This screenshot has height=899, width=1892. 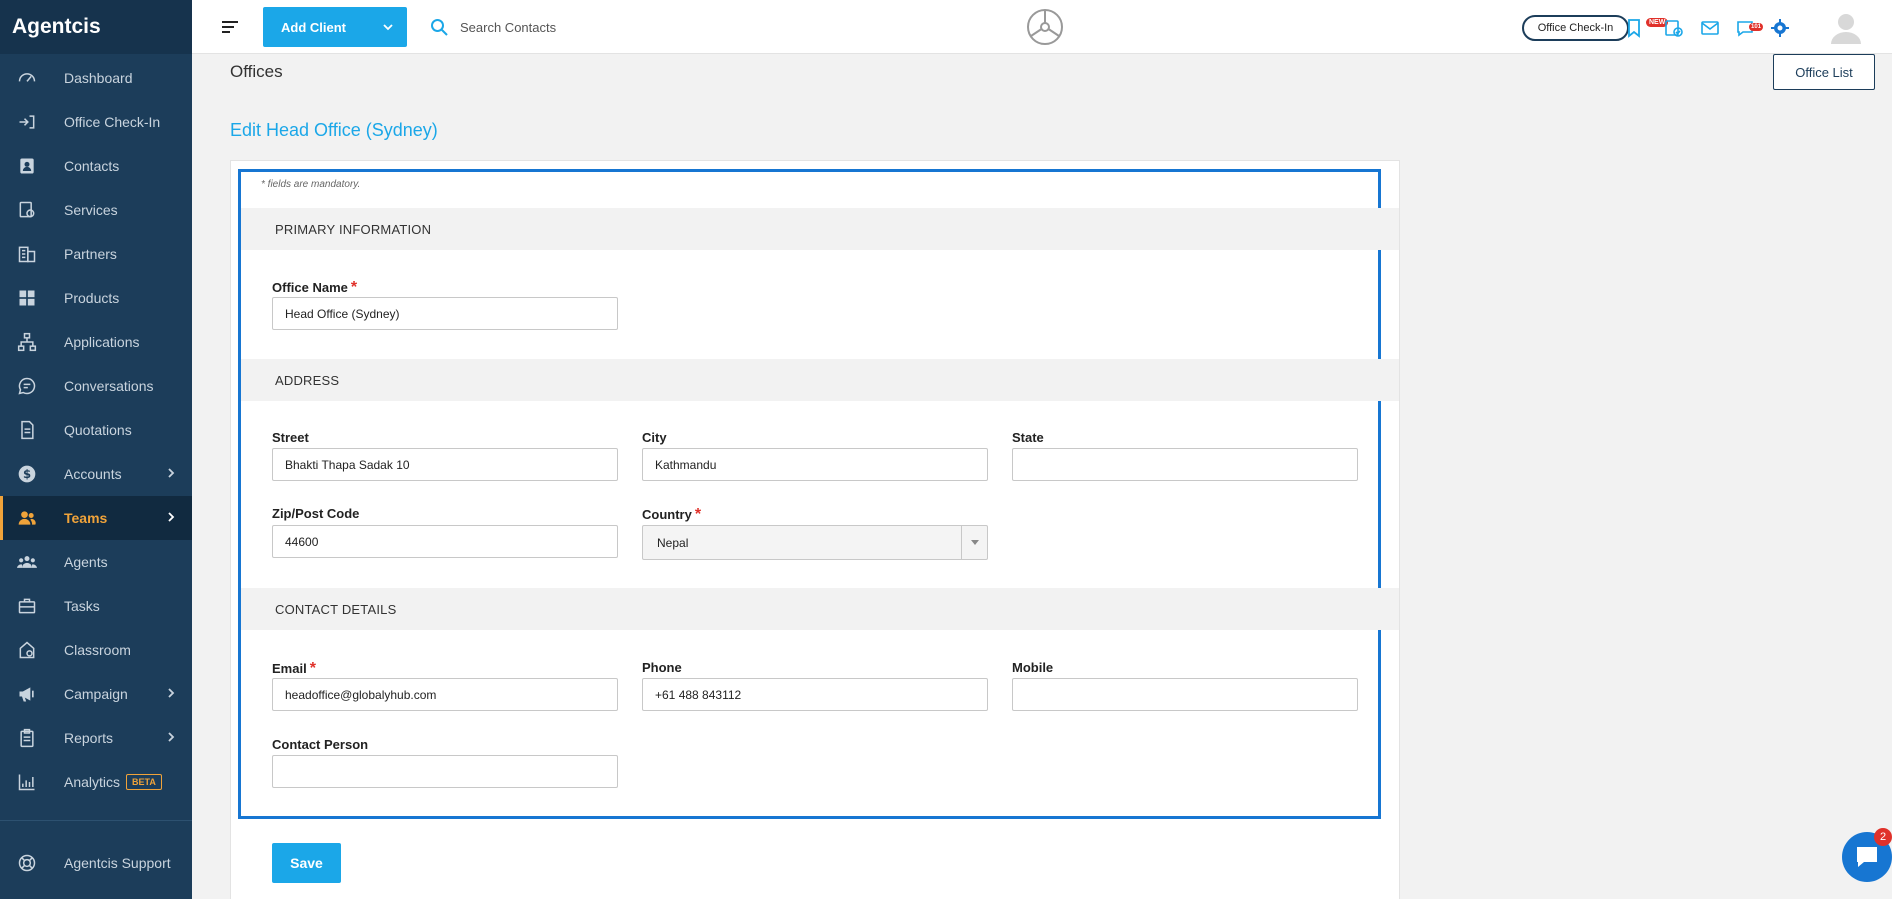 I want to click on sidebar-support: Agentcis Support, so click(x=96, y=859).